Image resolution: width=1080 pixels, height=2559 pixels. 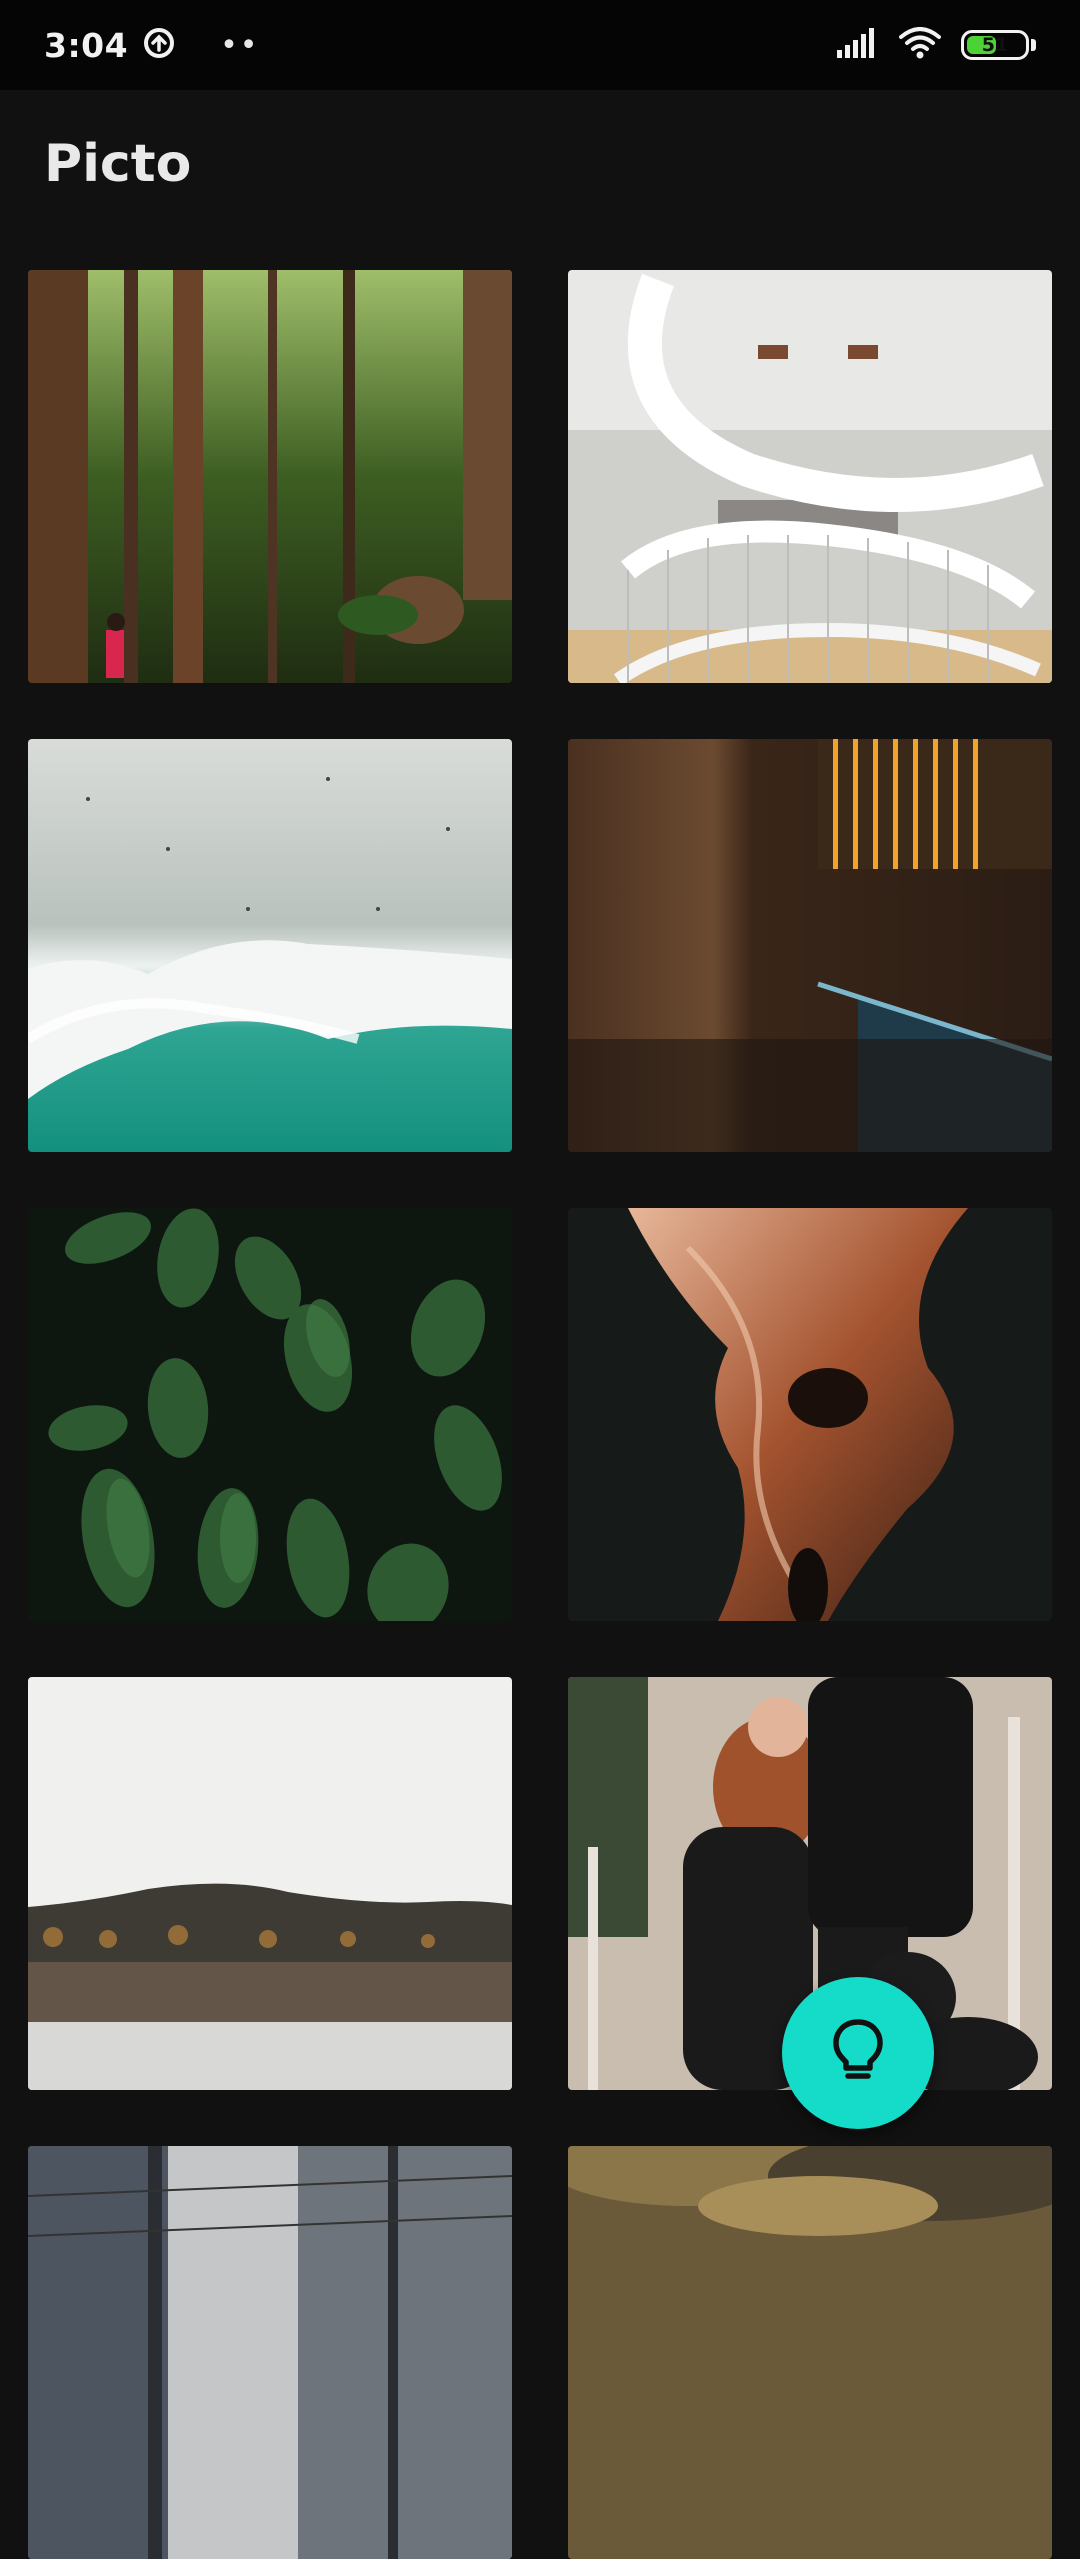 What do you see at coordinates (270, 2352) in the screenshot?
I see `gallery-image-city` at bounding box center [270, 2352].